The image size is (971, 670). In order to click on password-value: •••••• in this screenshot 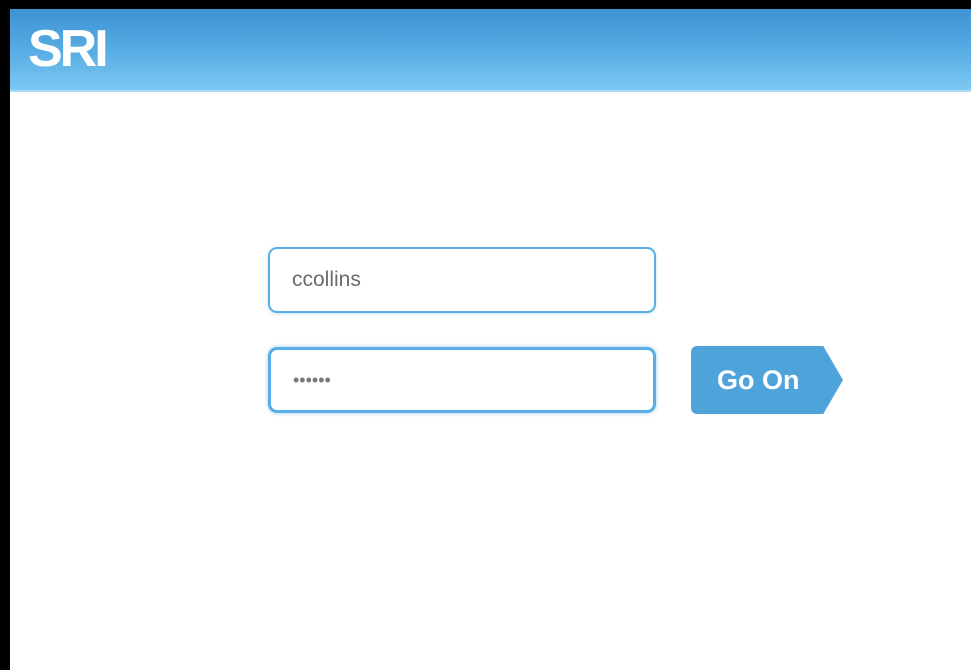, I will do `click(312, 379)`.